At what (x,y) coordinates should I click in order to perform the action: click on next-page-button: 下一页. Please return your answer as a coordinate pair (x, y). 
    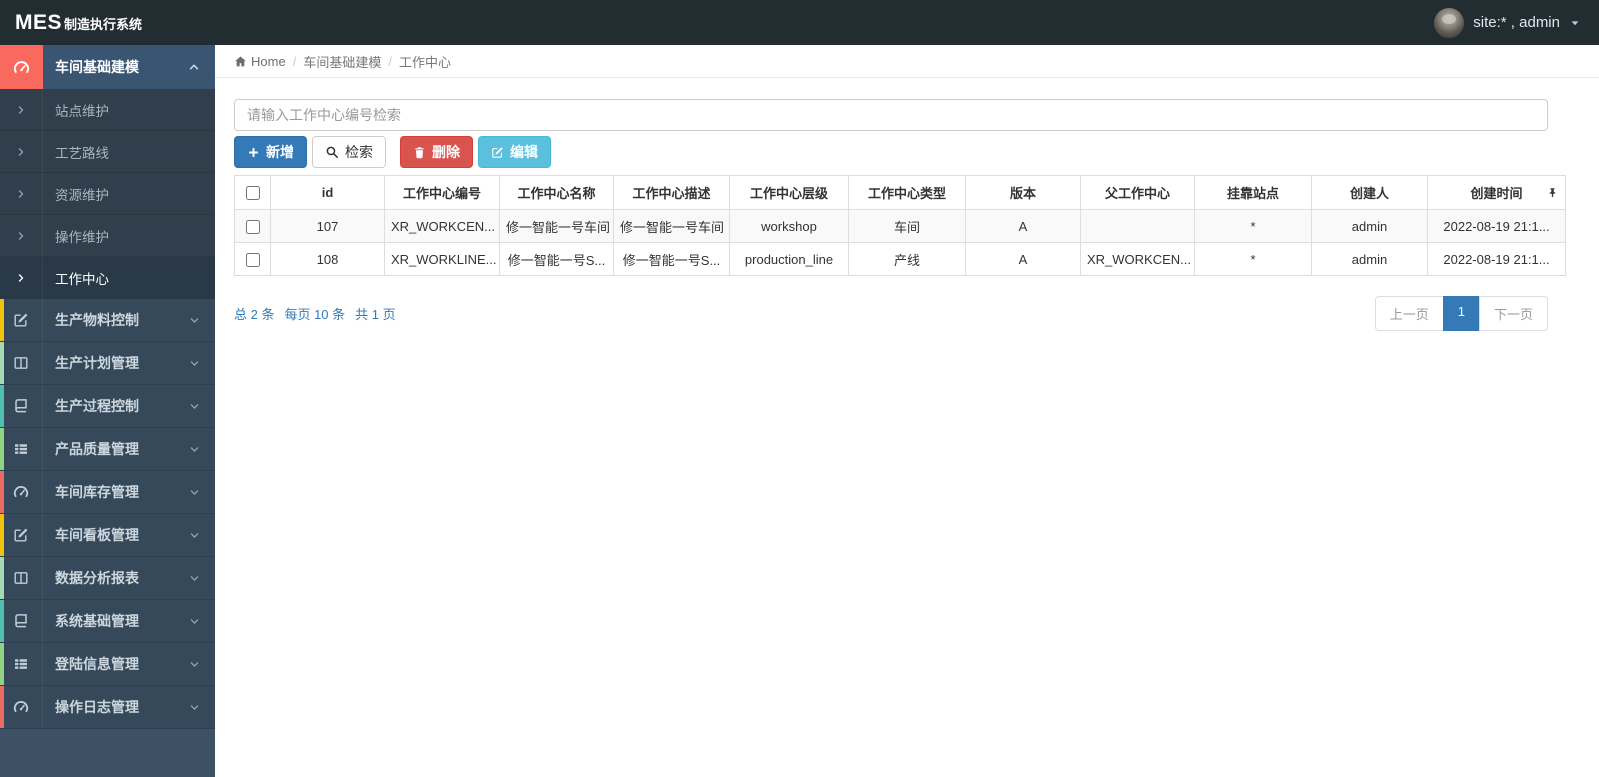
    Looking at the image, I should click on (1513, 313).